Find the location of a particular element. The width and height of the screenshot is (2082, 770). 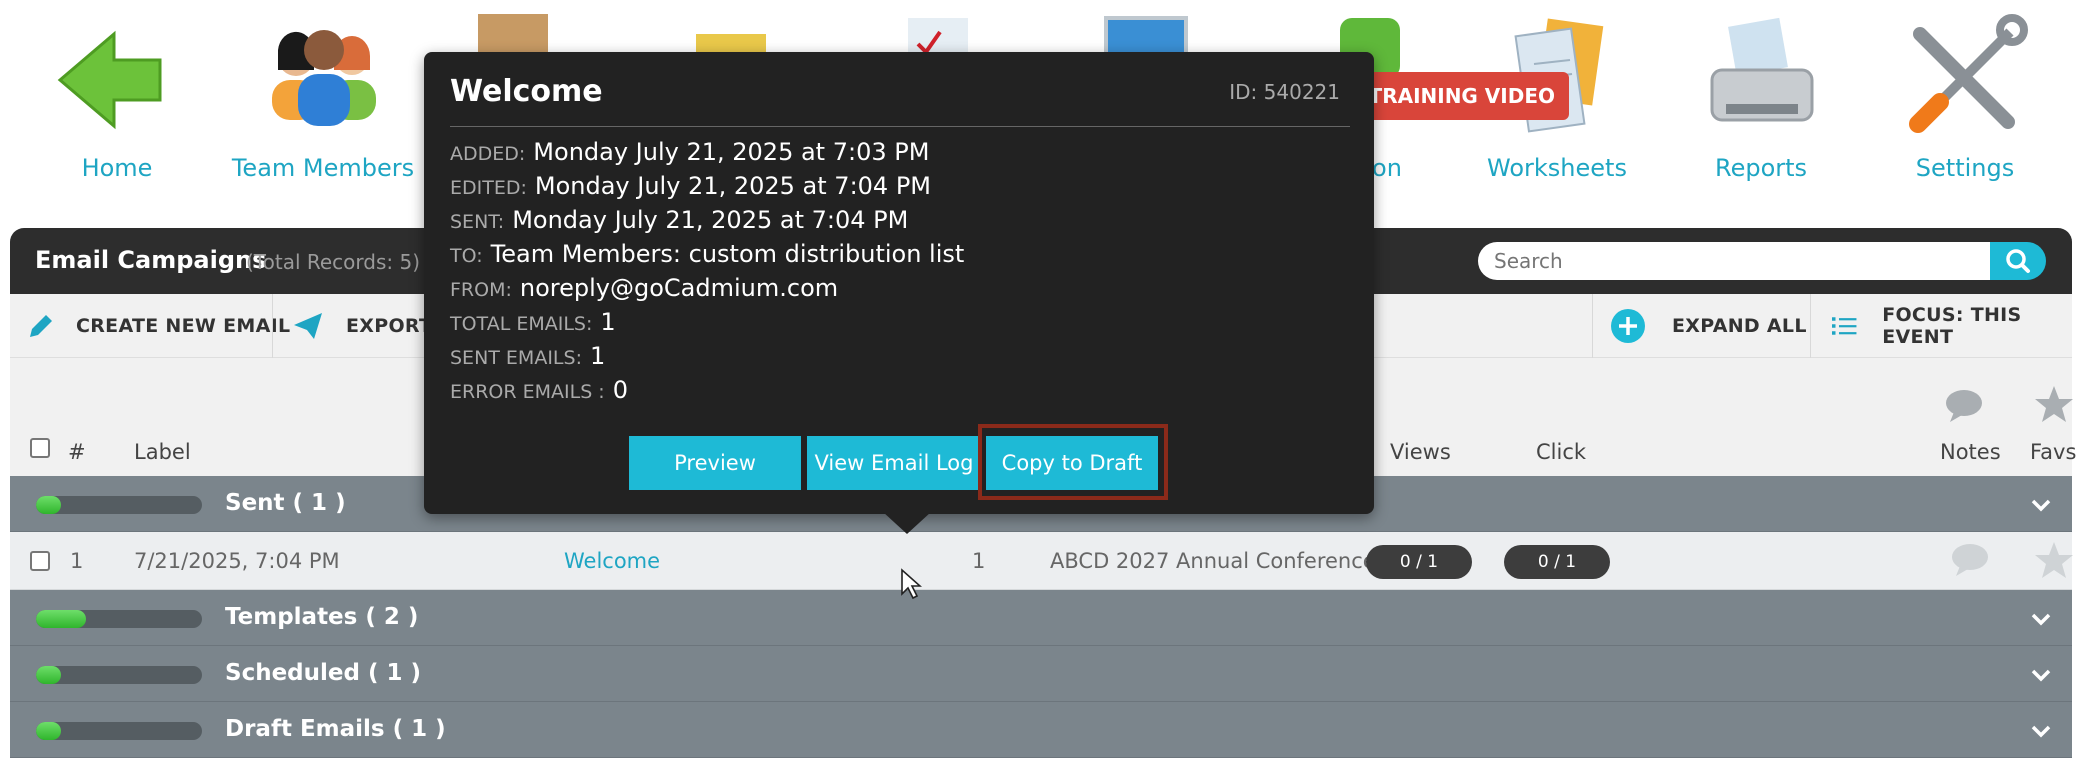

copy-to-draft-highlight is located at coordinates (1073, 462).